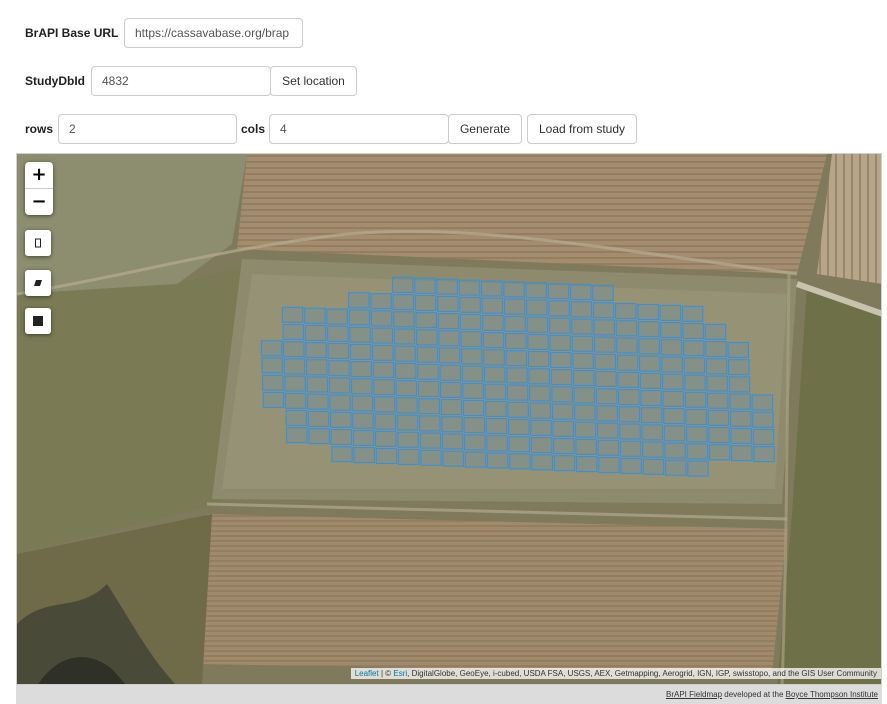  Describe the element at coordinates (147, 129) in the screenshot. I see `rows-input: 2` at that location.